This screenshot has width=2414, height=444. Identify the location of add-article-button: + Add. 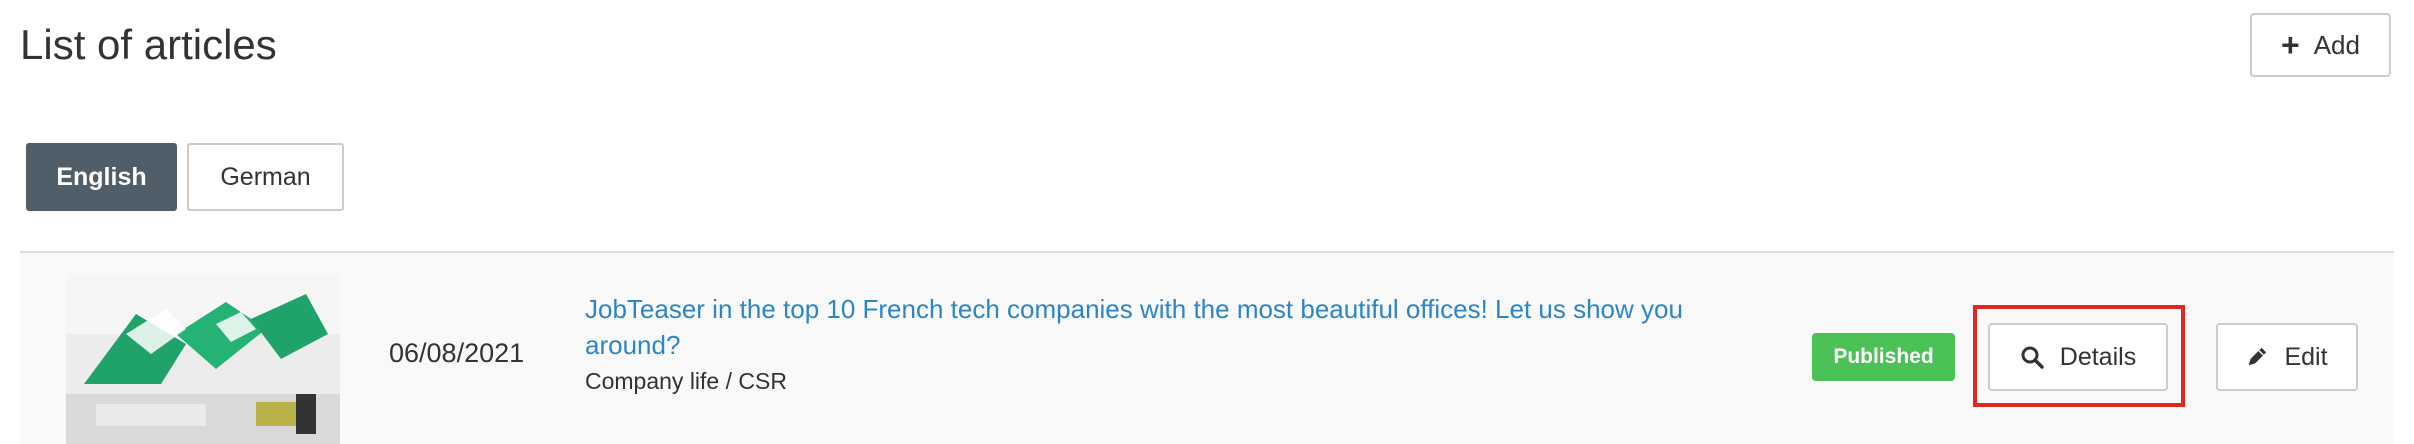
(2320, 45).